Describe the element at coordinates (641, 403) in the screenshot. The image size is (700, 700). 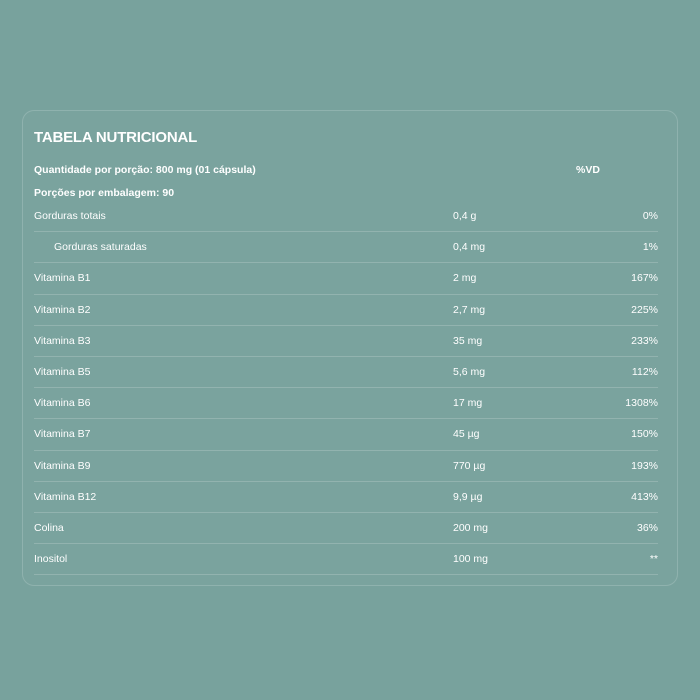
I see `nutrient-vd: 1308%` at that location.